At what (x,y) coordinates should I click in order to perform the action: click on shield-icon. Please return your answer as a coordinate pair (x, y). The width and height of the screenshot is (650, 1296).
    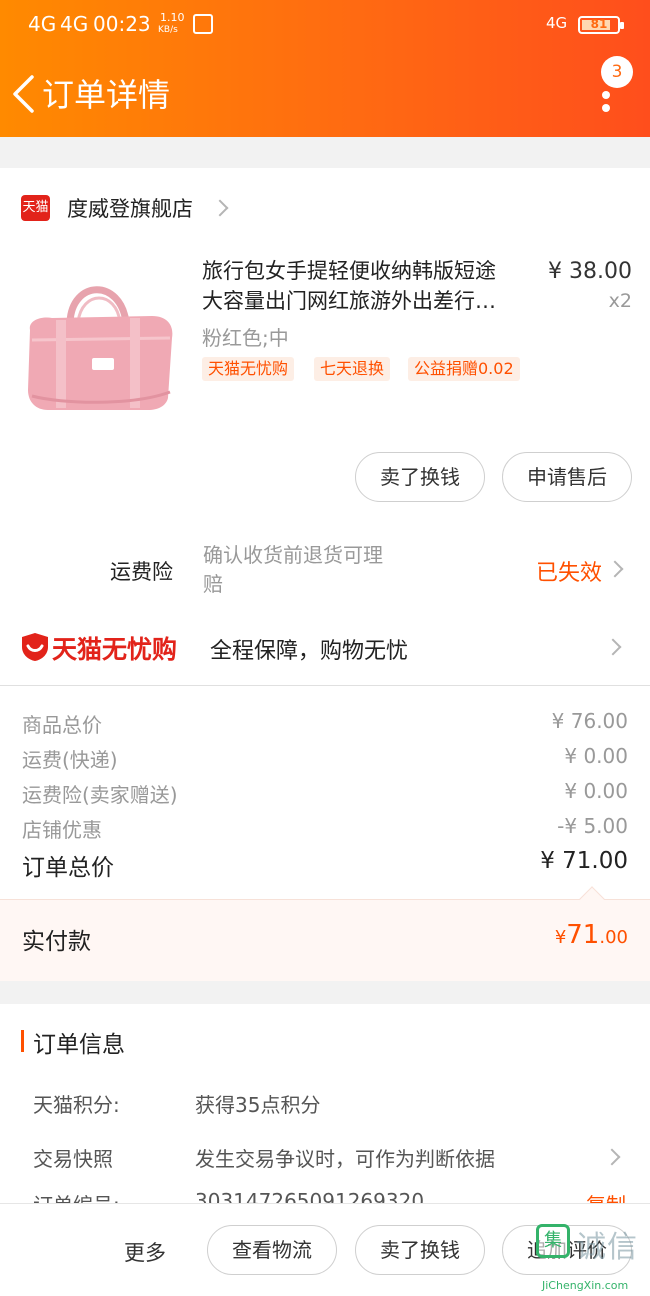
    Looking at the image, I should click on (35, 647).